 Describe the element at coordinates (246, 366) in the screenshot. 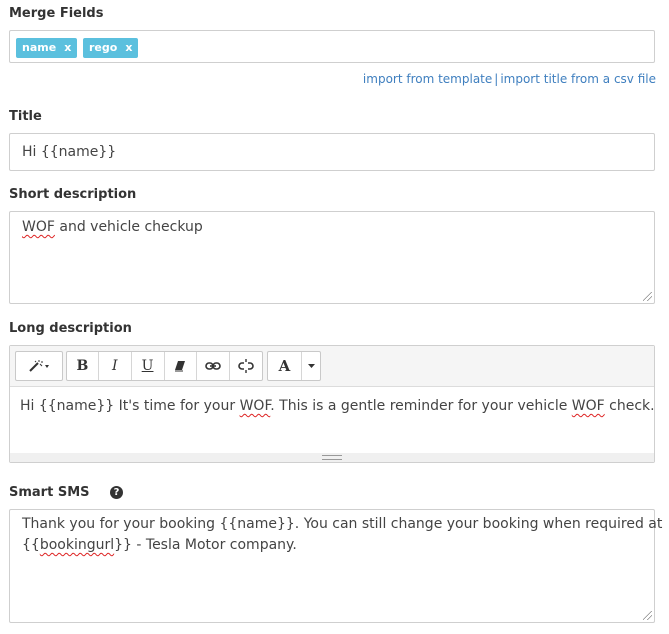

I see `unlink-icon` at that location.